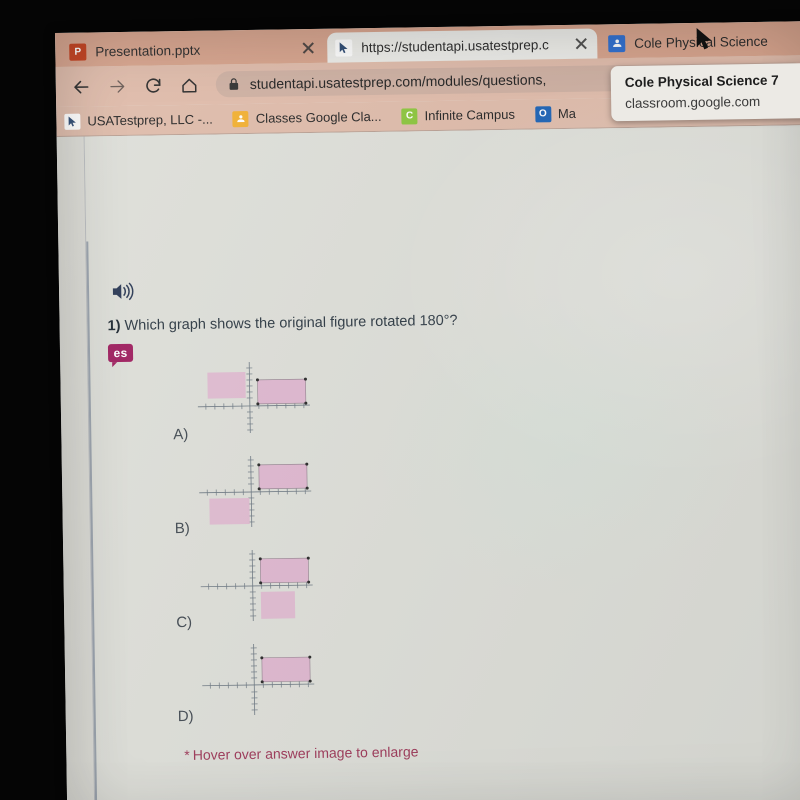 The height and width of the screenshot is (800, 800). What do you see at coordinates (543, 113) in the screenshot?
I see `outlook-icon: O` at bounding box center [543, 113].